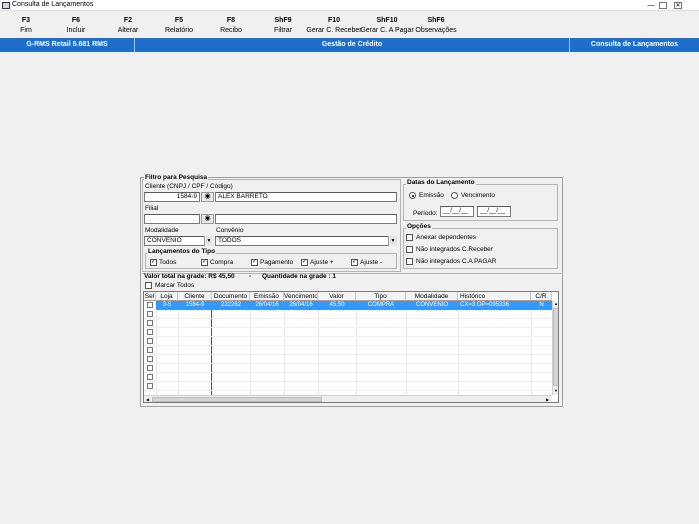 The image size is (699, 524). Describe the element at coordinates (306, 241) in the screenshot. I see `convenio-select: TODOS` at that location.